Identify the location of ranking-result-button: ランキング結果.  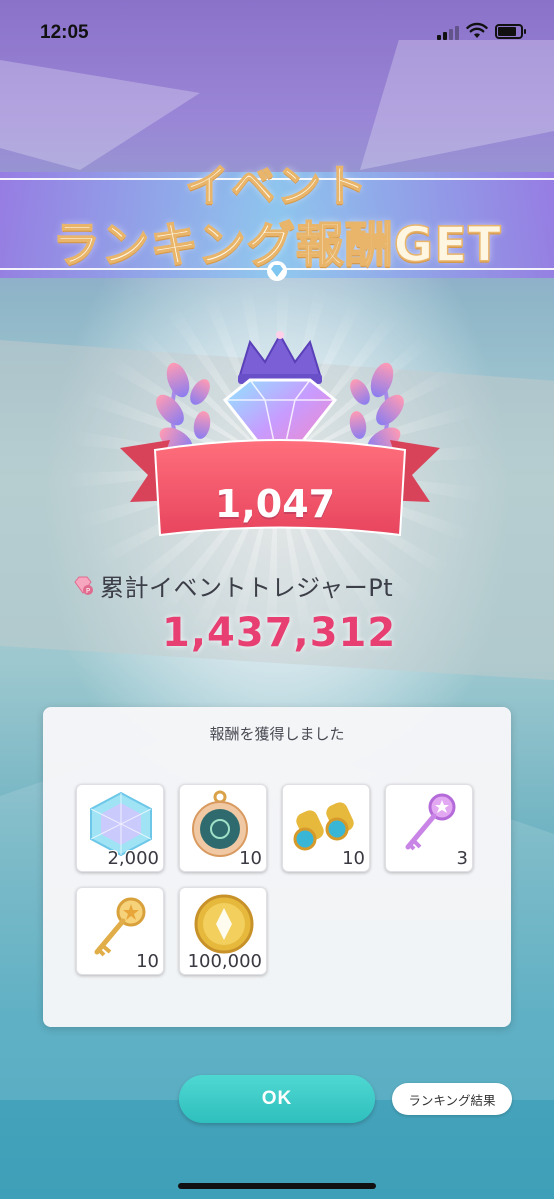
(452, 1099).